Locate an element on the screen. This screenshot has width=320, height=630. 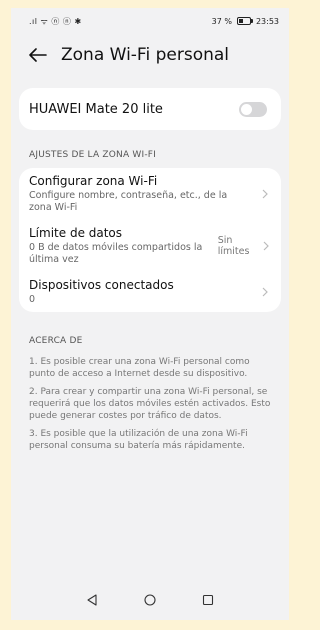
back-triangle-icon is located at coordinates (92, 600).